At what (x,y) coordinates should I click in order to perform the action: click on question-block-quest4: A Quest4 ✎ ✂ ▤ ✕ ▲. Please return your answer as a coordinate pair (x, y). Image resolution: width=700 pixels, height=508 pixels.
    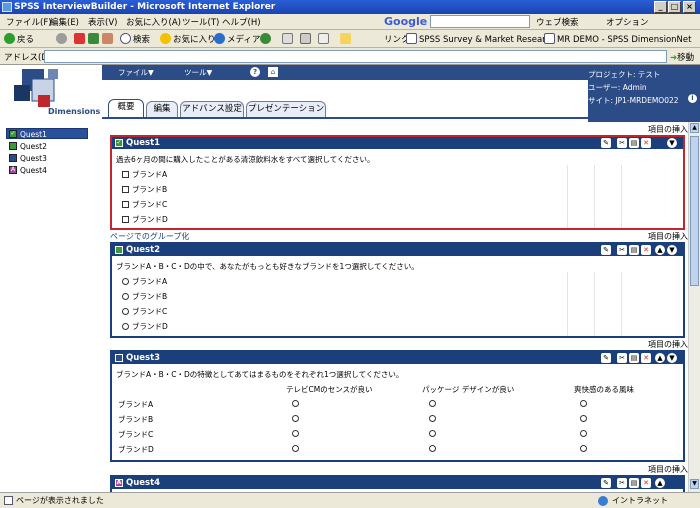
    Looking at the image, I should click on (397, 483).